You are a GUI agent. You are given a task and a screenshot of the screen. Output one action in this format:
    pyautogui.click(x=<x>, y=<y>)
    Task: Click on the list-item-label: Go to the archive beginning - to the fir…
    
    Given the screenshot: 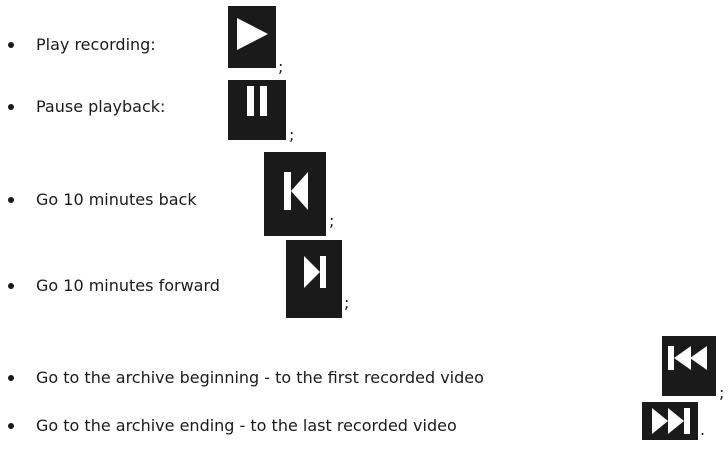 What is the action you would take?
    pyautogui.click(x=260, y=377)
    